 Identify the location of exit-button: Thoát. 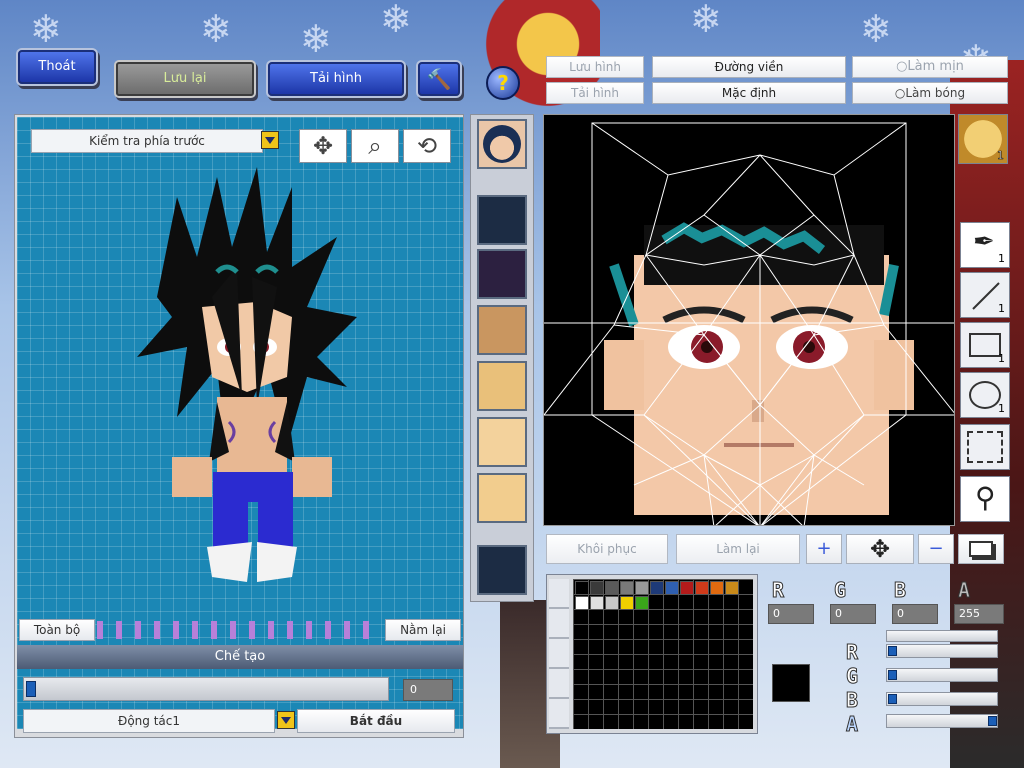
(57, 67).